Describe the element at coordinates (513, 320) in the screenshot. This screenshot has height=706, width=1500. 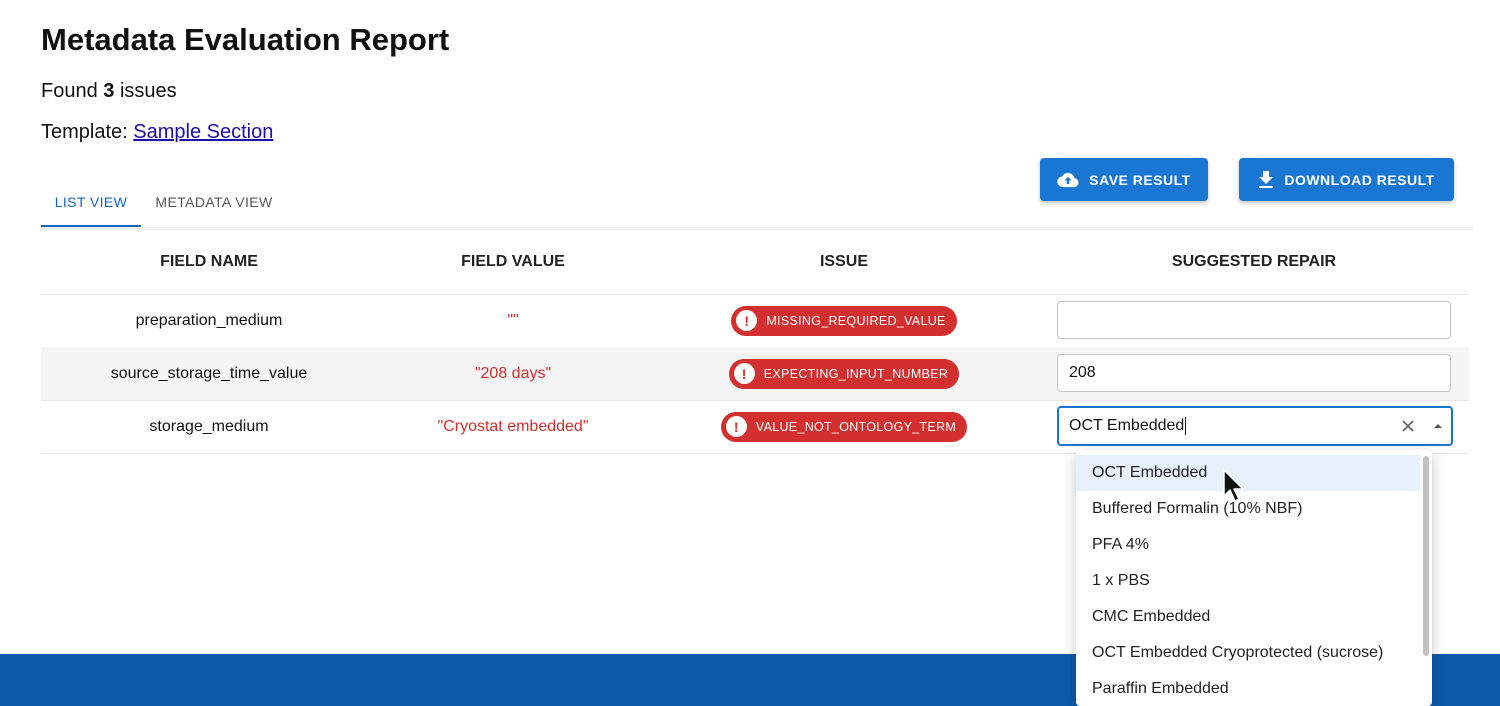
I see `field-value-cell: ""` at that location.